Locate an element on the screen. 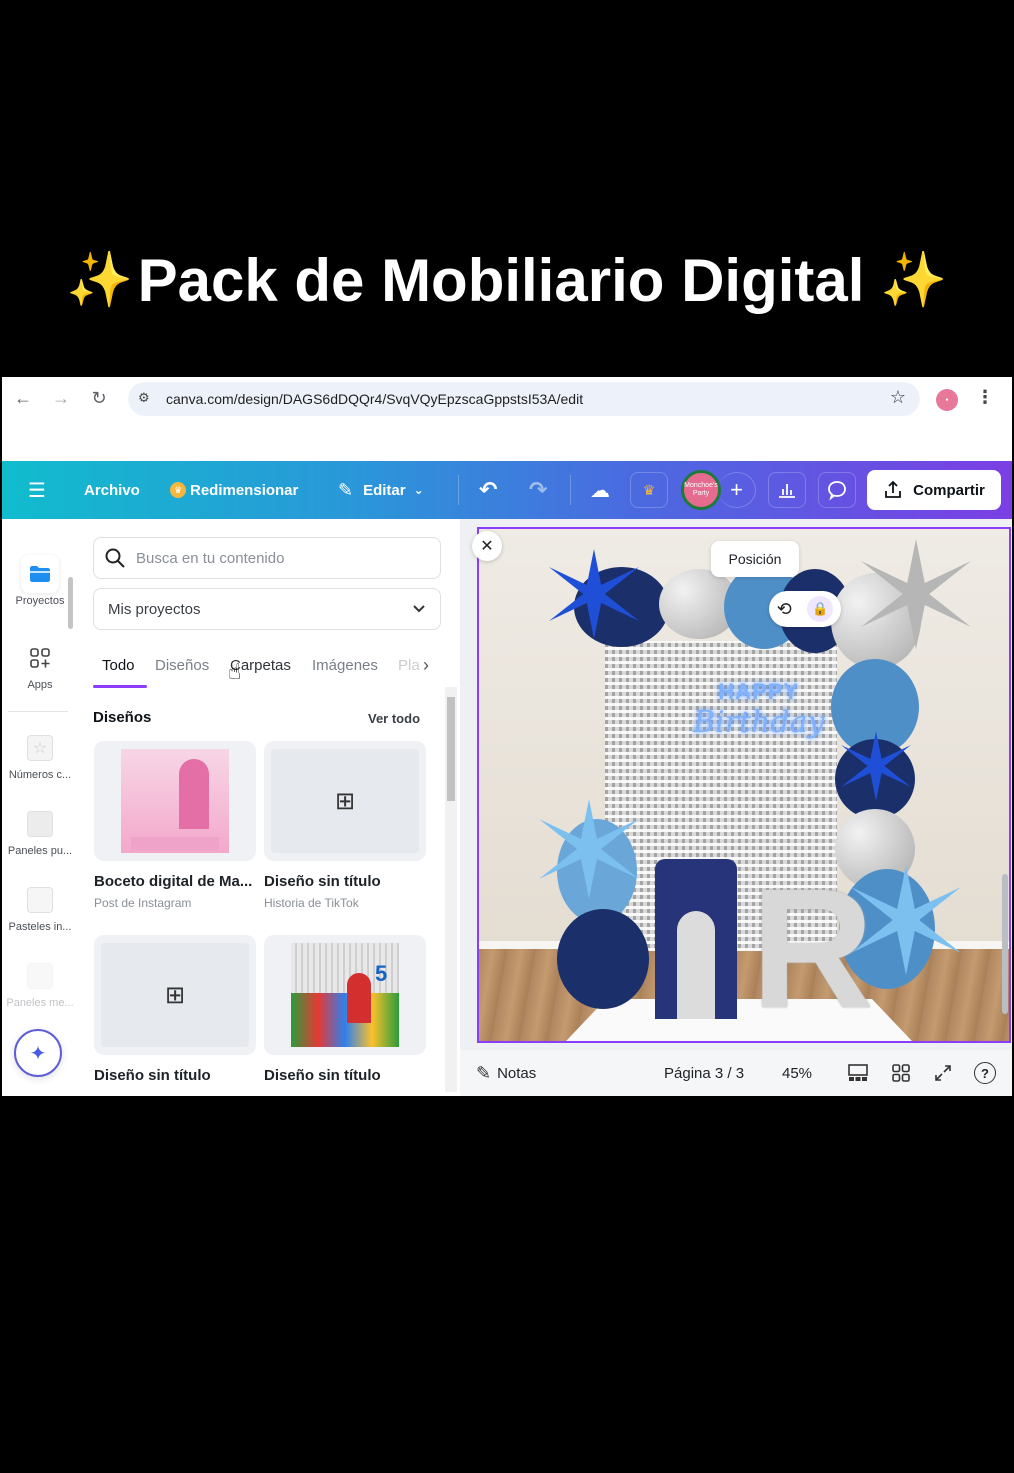 The width and height of the screenshot is (1014, 1473). search-box is located at coordinates (267, 558).